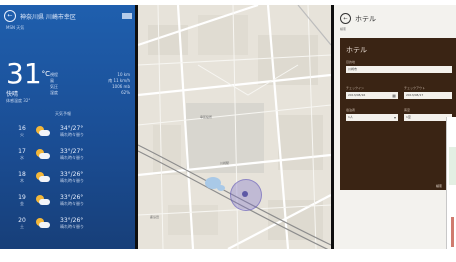 This screenshot has width=456, height=262. Describe the element at coordinates (355, 88) in the screenshot. I see `checkin-label: チェックイン` at that location.